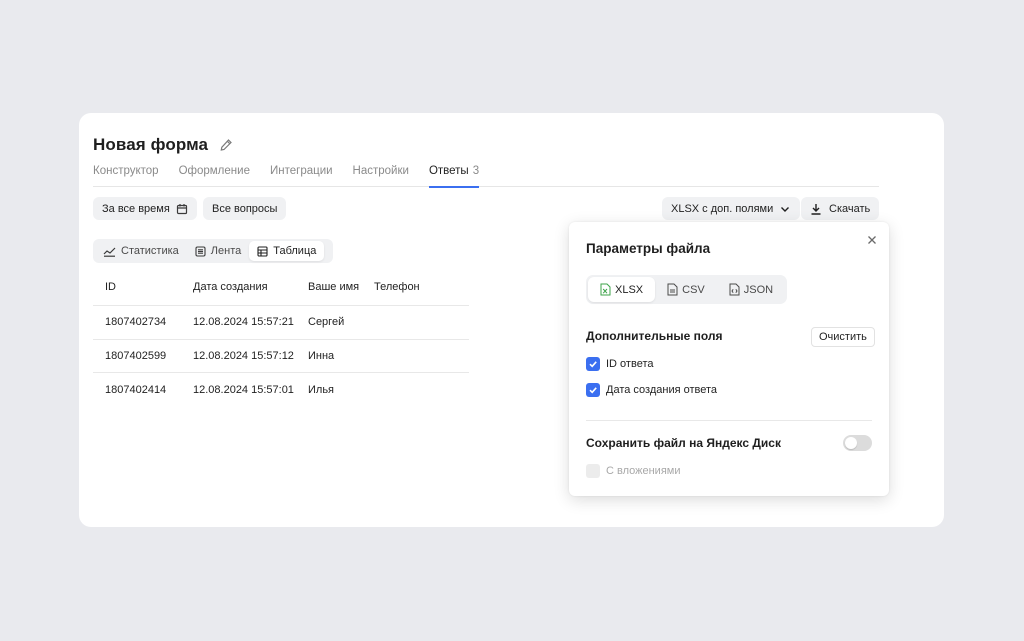 The width and height of the screenshot is (1024, 641). What do you see at coordinates (785, 209) in the screenshot?
I see `chevron-down-icon` at bounding box center [785, 209].